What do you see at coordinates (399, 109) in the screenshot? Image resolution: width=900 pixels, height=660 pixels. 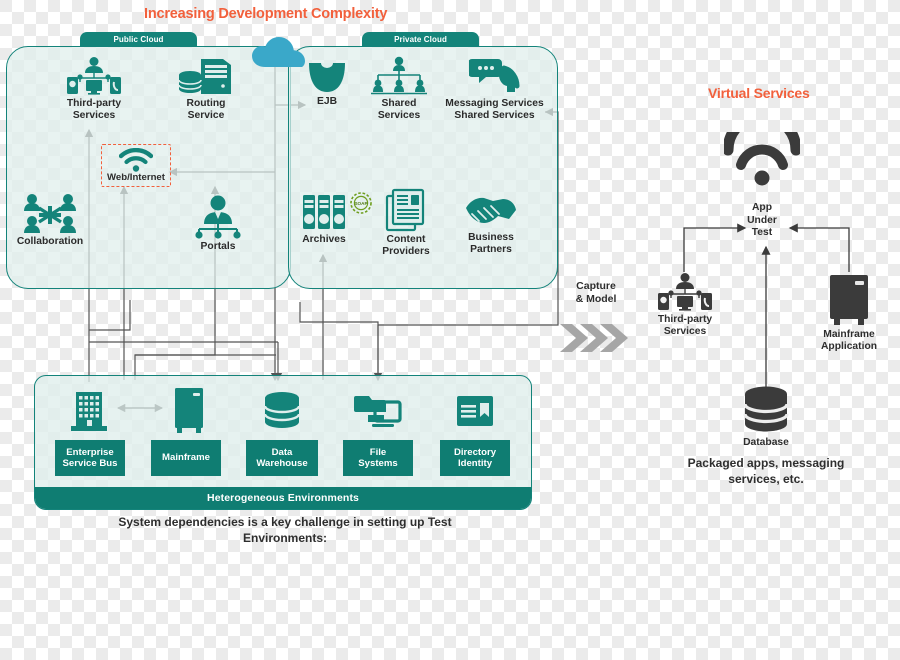 I see `node-label: Shared Services` at bounding box center [399, 109].